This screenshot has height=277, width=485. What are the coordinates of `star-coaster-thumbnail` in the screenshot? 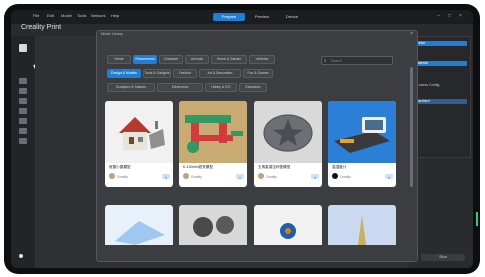 It's located at (288, 132).